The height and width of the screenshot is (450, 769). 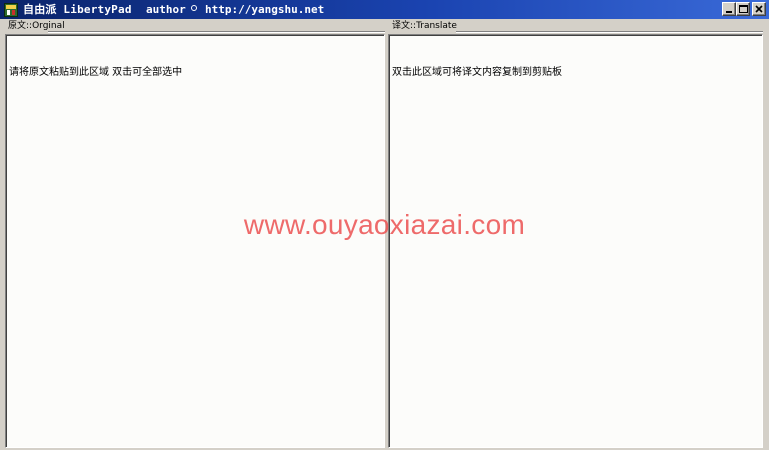 I want to click on libertypad-app-icon, so click(x=11, y=9).